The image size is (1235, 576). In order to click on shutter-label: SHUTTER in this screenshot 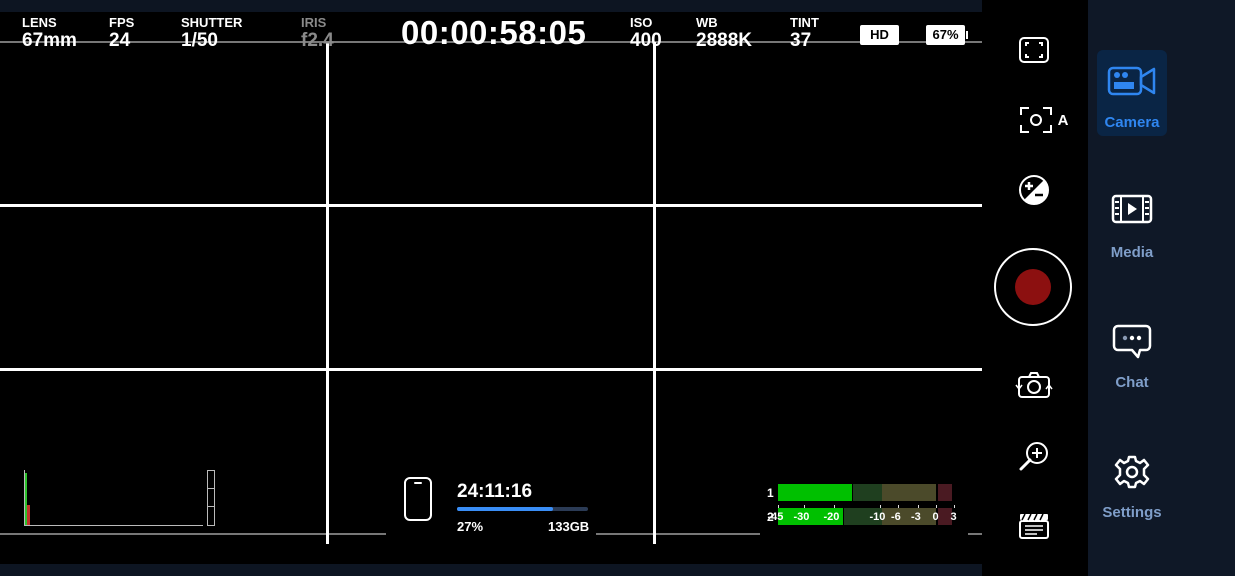, I will do `click(212, 22)`.